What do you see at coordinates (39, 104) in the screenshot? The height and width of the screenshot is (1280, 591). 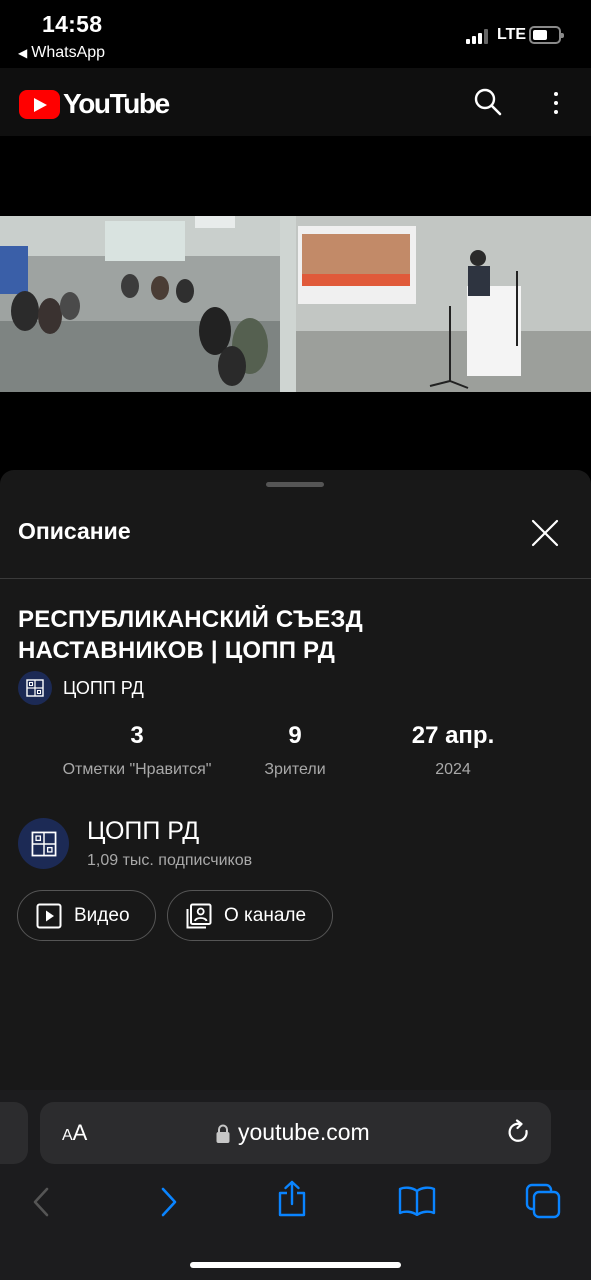 I see `youtube-play-icon` at bounding box center [39, 104].